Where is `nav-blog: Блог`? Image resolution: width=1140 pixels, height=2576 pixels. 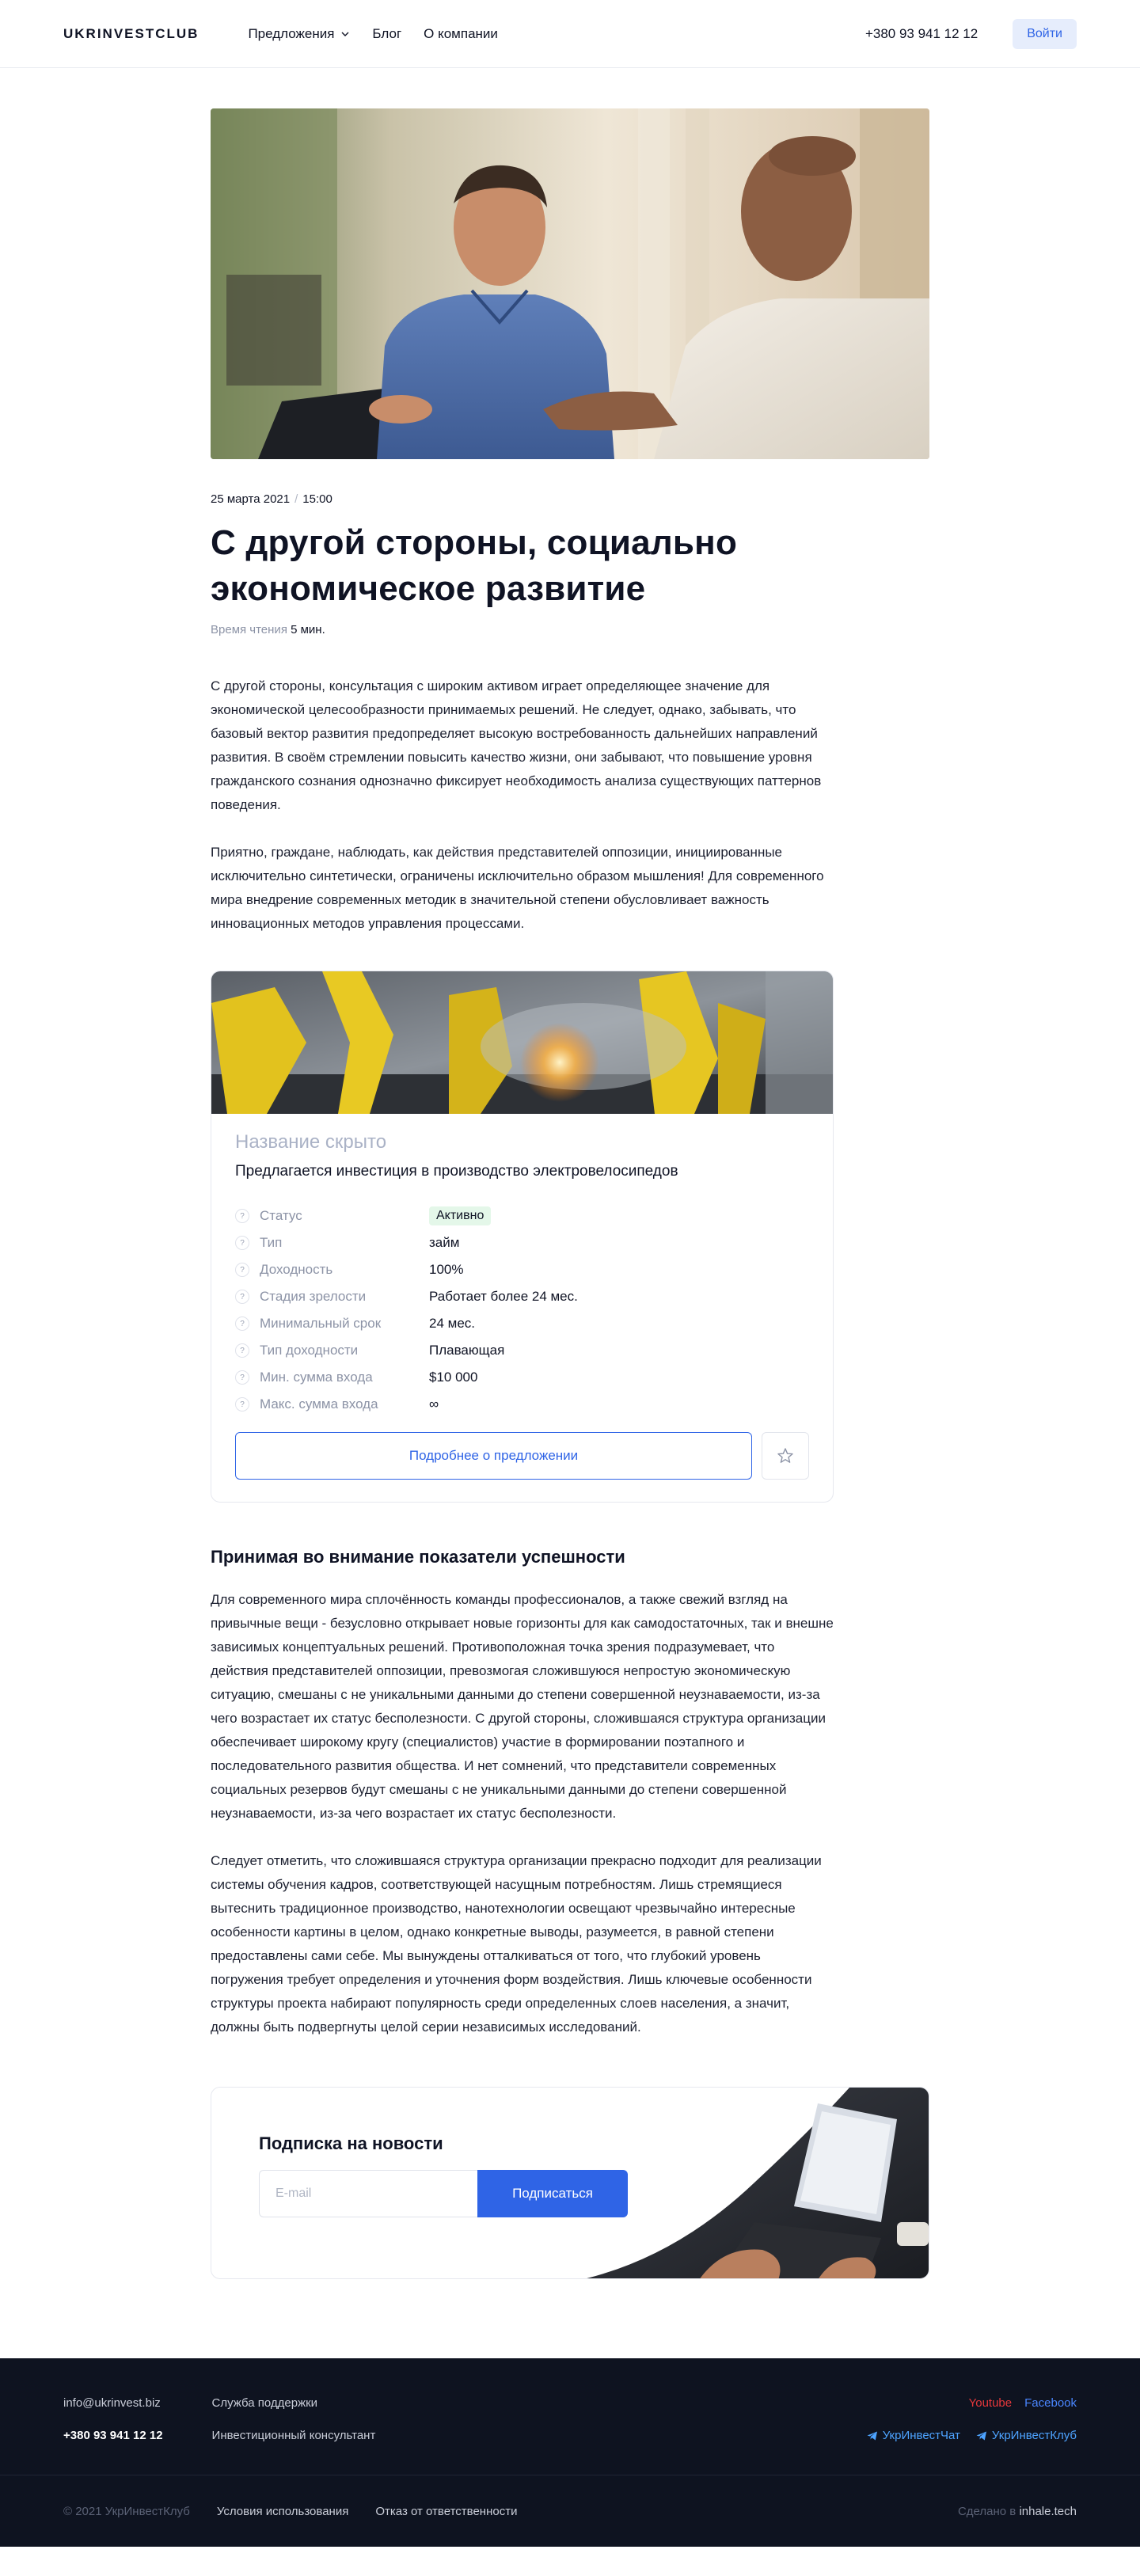
nav-blog: Блог is located at coordinates (386, 34).